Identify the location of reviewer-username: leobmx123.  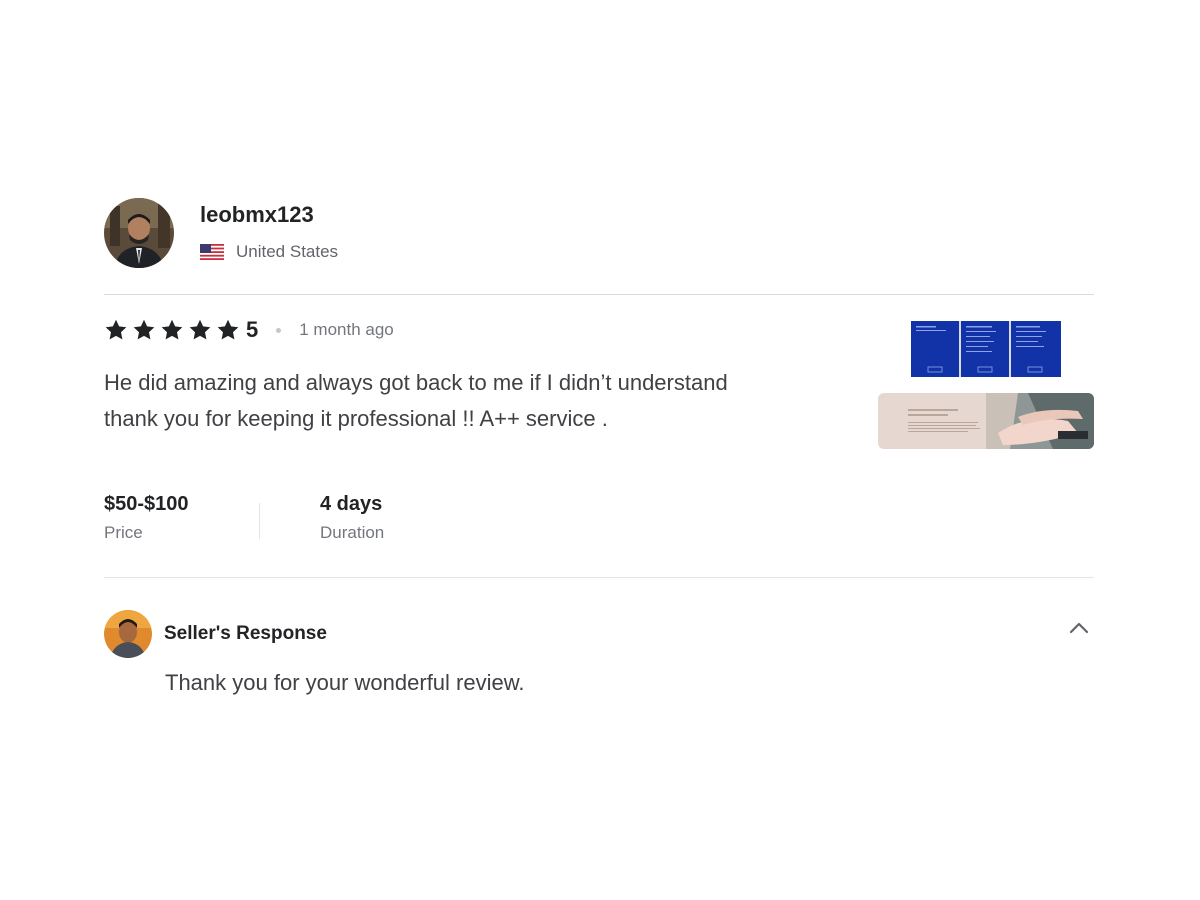
(269, 215).